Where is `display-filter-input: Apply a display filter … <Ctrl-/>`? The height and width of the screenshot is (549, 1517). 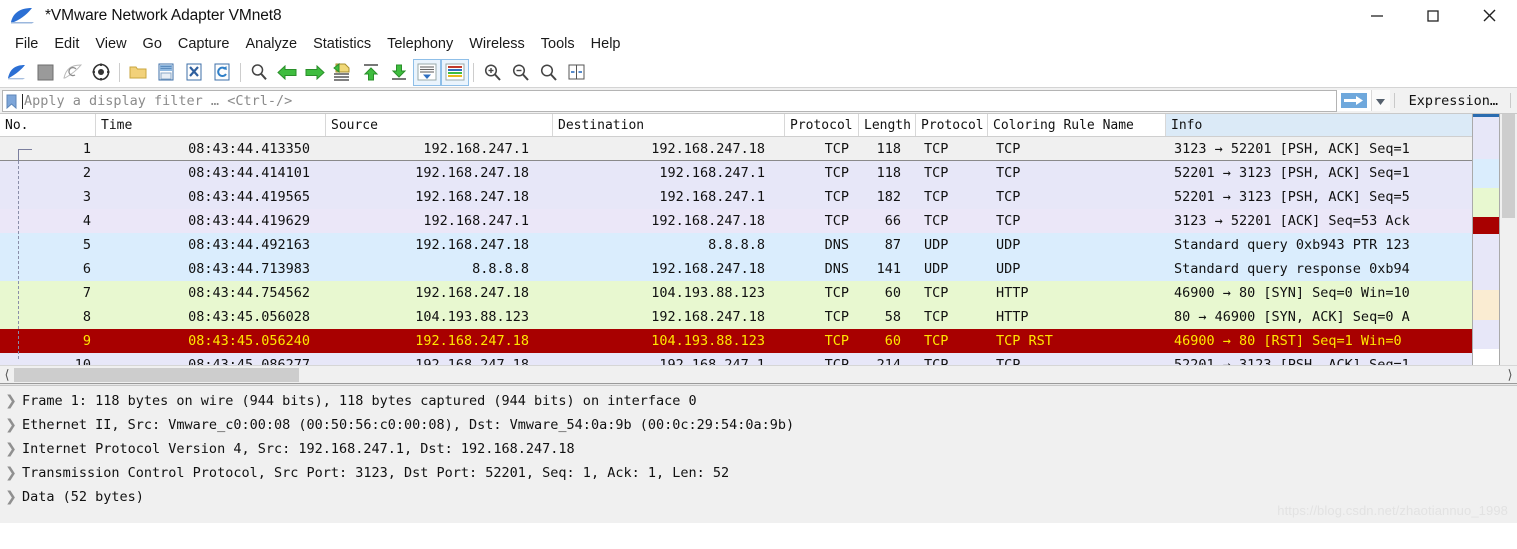 display-filter-input: Apply a display filter … <Ctrl-/> is located at coordinates (669, 101).